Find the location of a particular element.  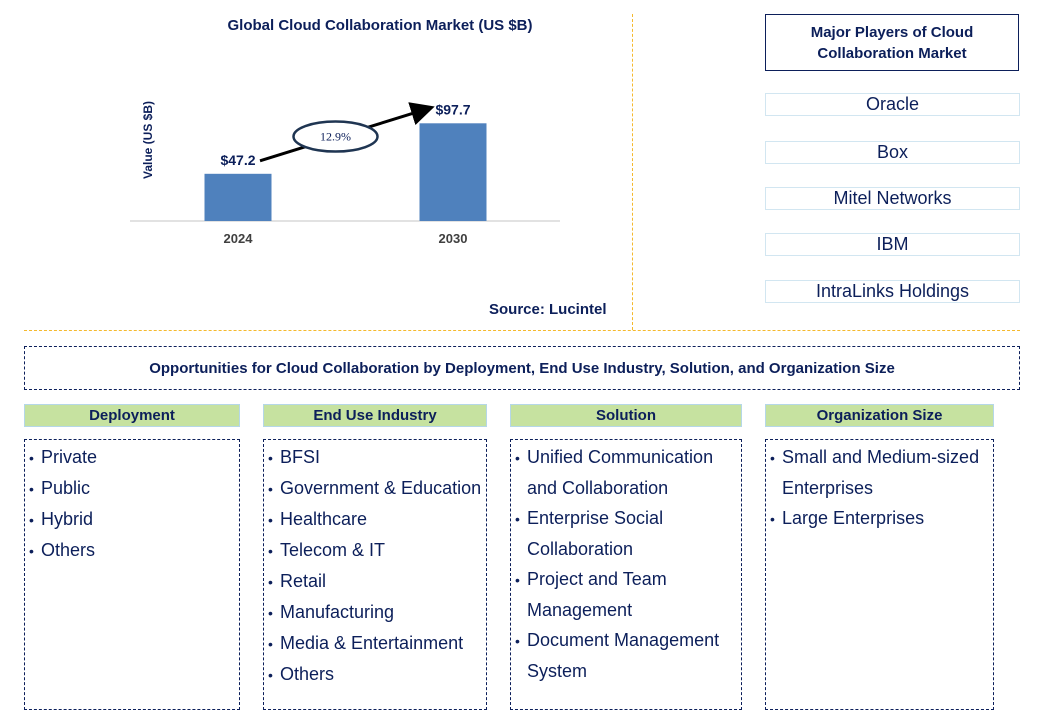

category-list-deployment: PrivatePublicHybridOthers is located at coordinates (132, 574).